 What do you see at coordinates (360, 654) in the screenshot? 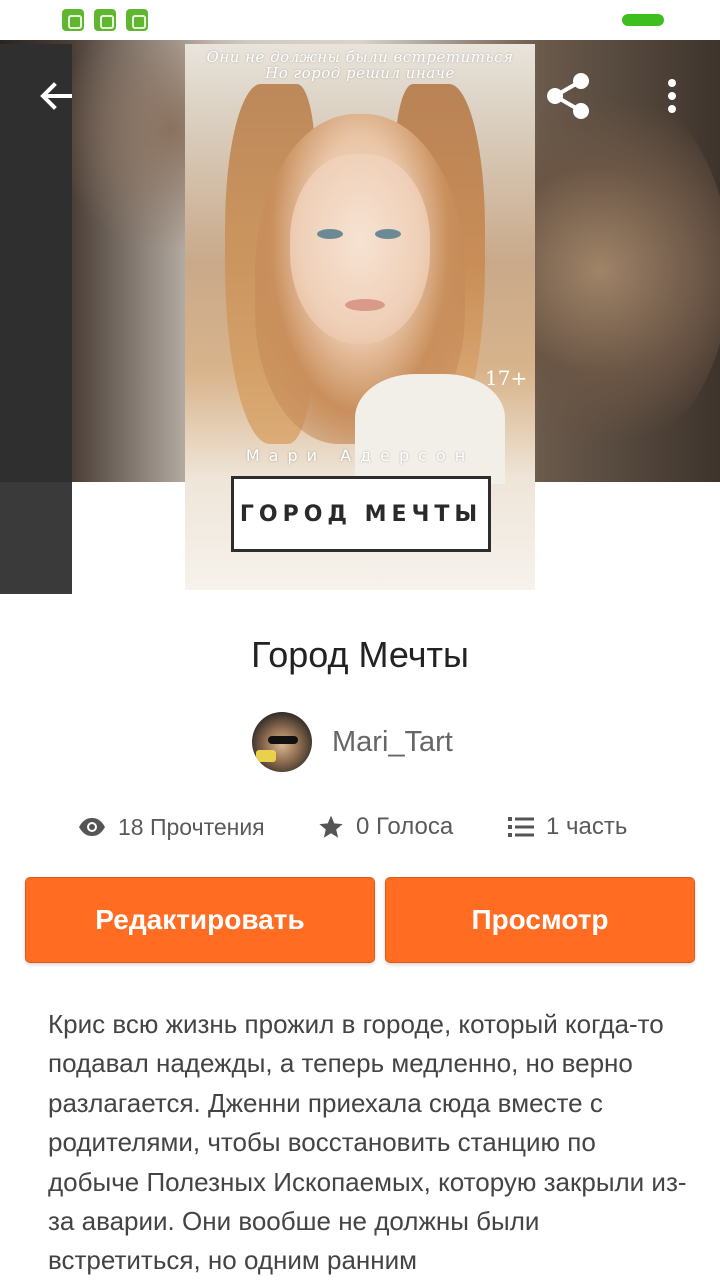
I see `story-title: Город Мечты` at bounding box center [360, 654].